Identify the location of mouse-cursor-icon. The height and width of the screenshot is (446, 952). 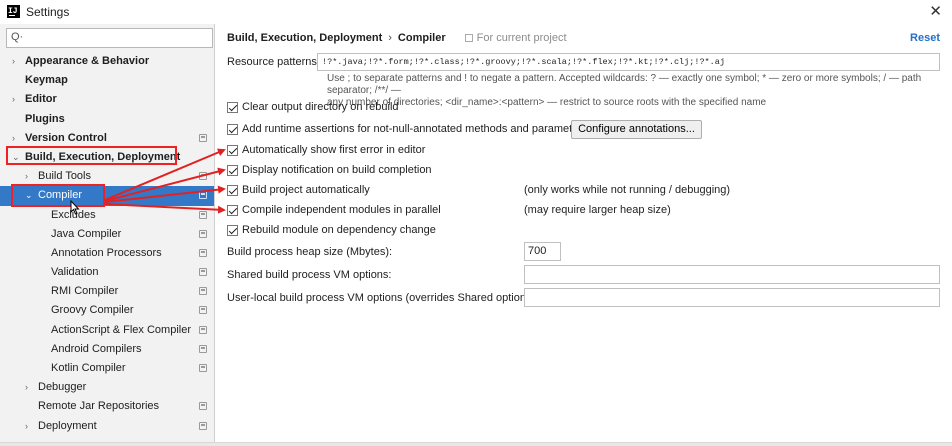
(75, 207).